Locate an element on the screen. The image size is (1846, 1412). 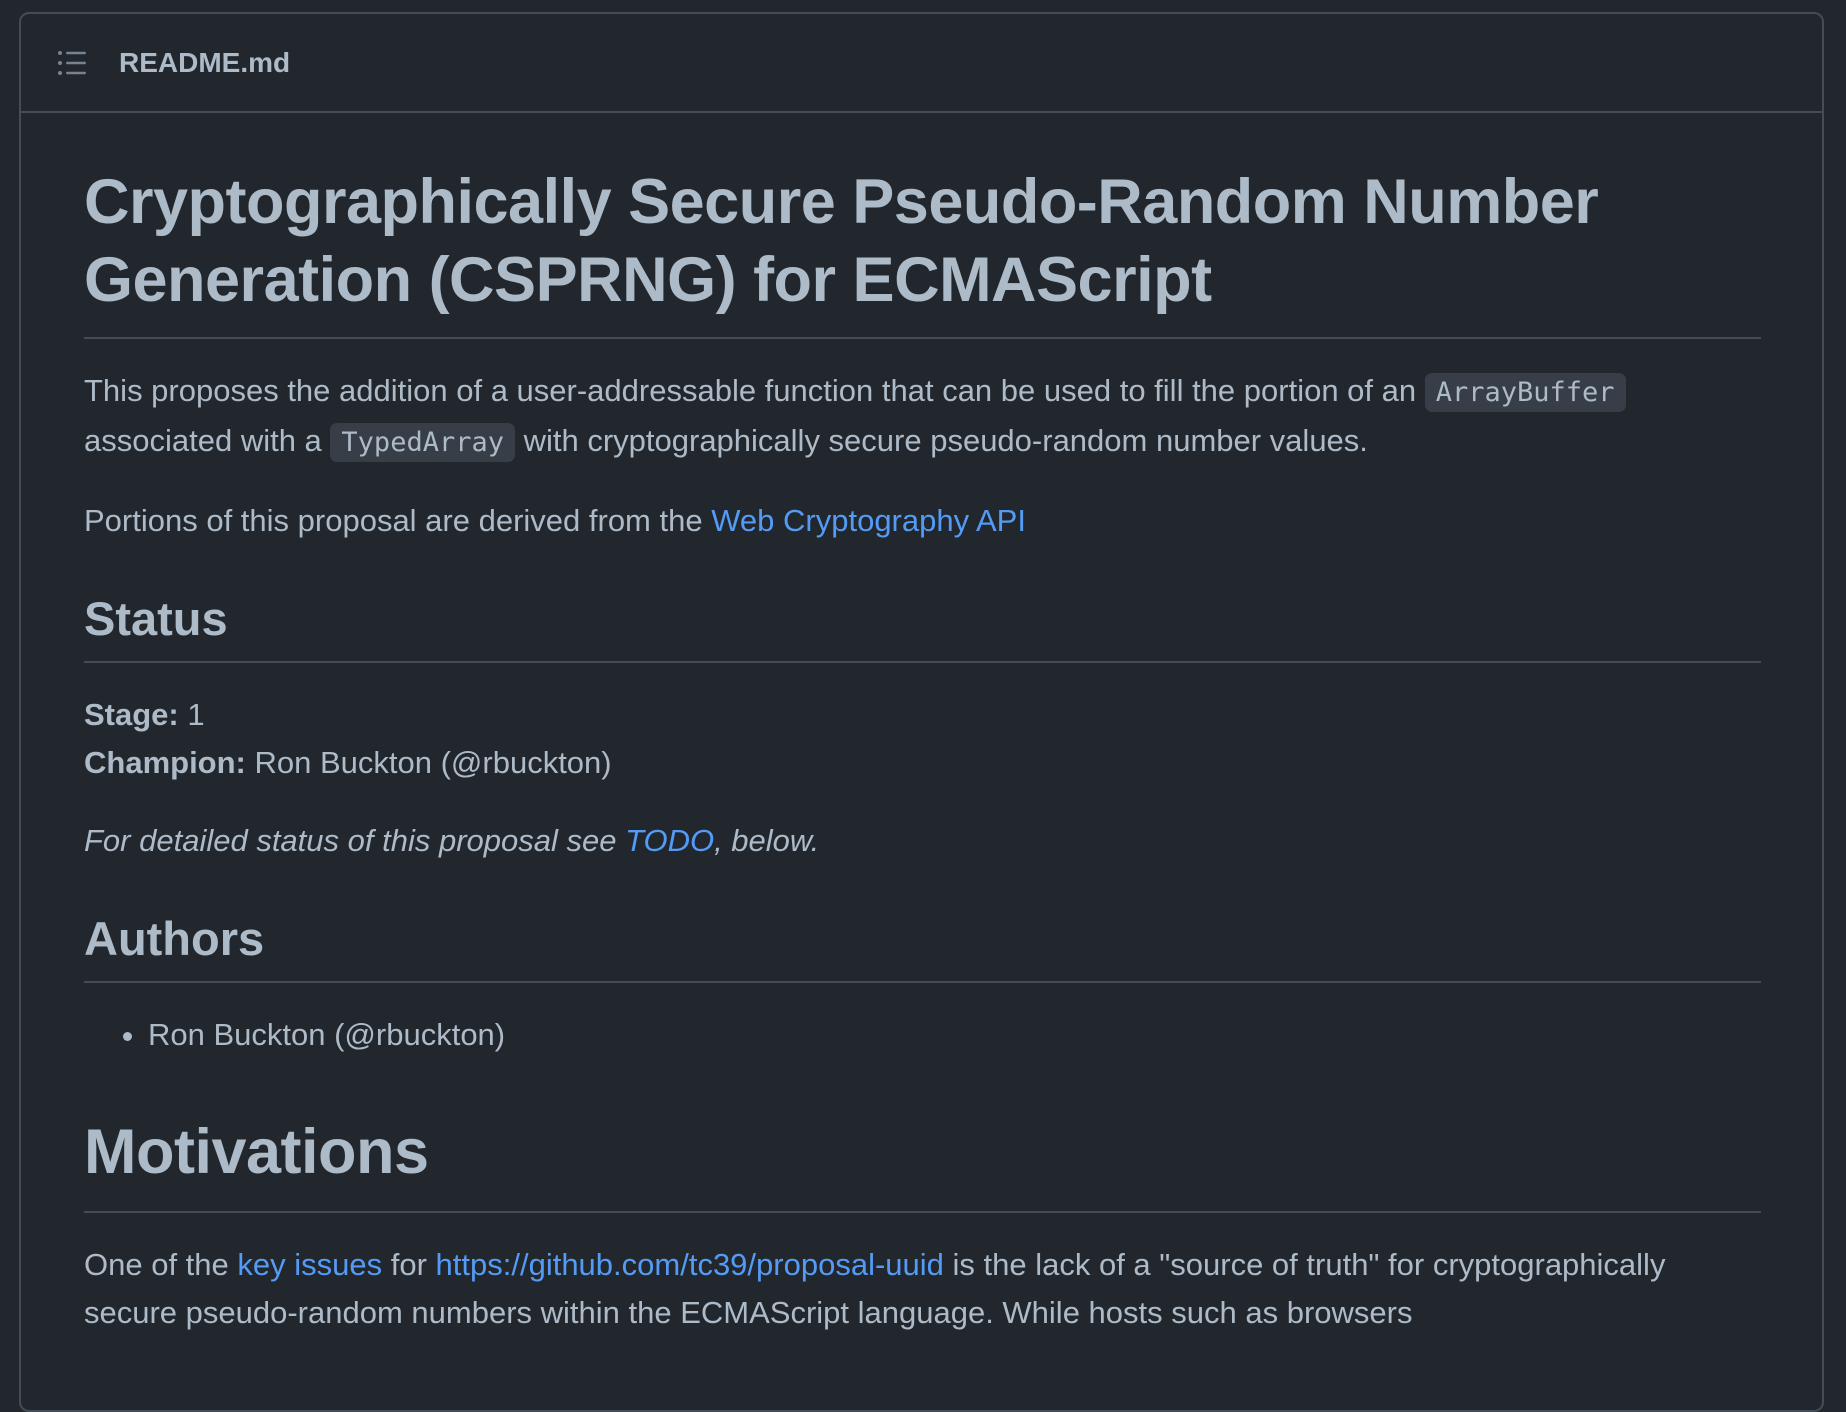
web-crypto-link: Web Cryptography API is located at coordinates (868, 520).